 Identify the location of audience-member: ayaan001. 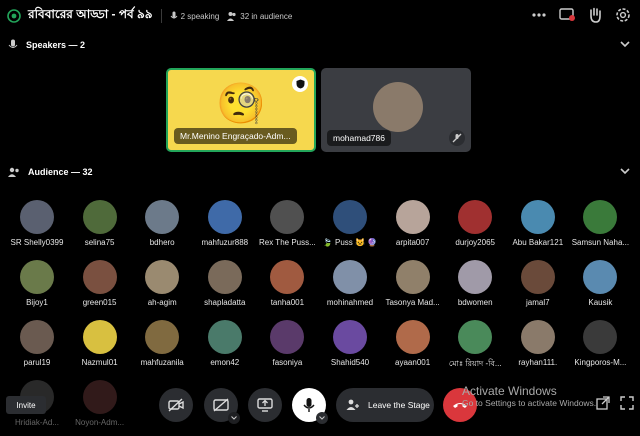
(413, 346).